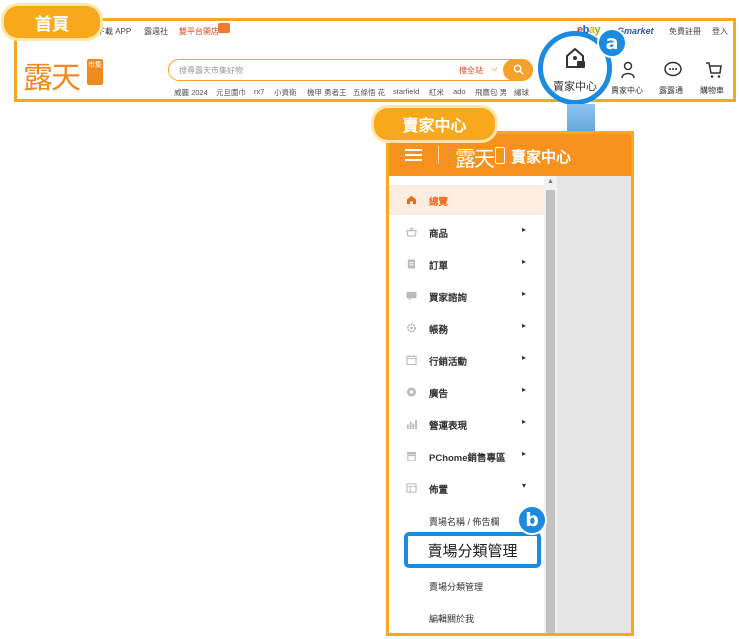 The width and height of the screenshot is (739, 639). Describe the element at coordinates (472, 550) in the screenshot. I see `category-management-highlight: 賣場分類管理` at that location.